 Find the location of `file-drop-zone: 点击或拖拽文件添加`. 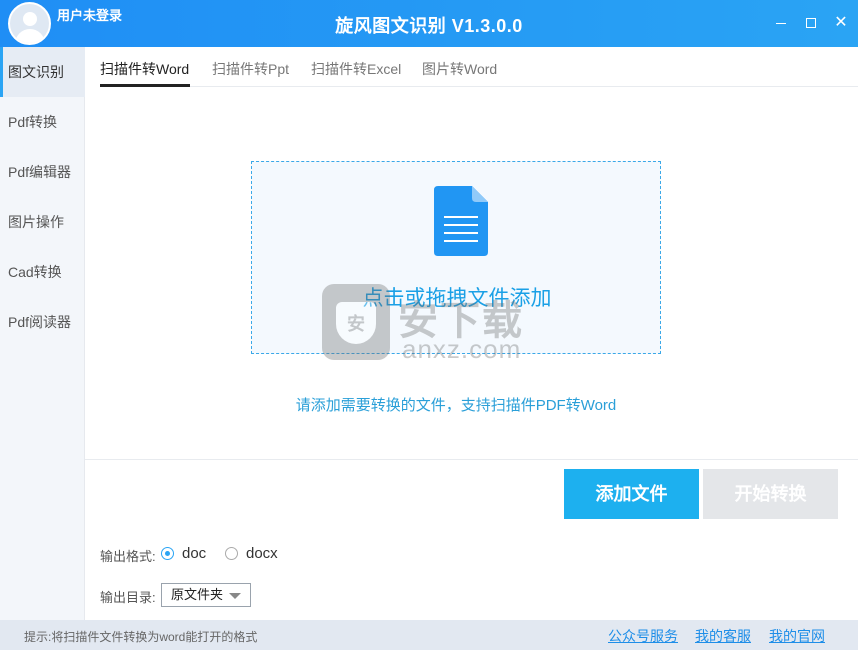

file-drop-zone: 点击或拖拽文件添加 is located at coordinates (456, 257).